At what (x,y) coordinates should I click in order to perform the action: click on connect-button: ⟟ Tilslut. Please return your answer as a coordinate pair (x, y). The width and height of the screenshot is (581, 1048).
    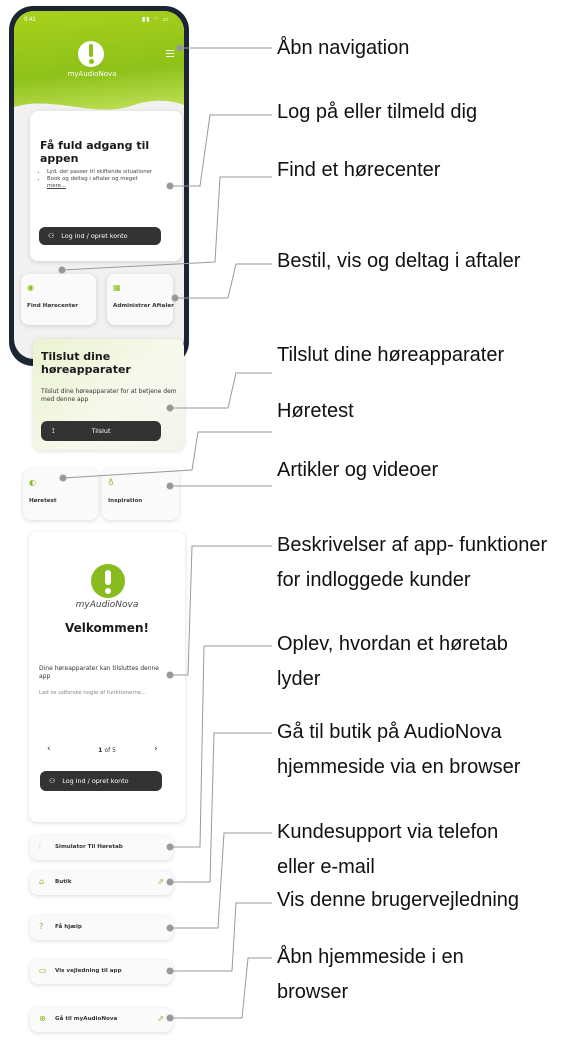
    Looking at the image, I should click on (101, 431).